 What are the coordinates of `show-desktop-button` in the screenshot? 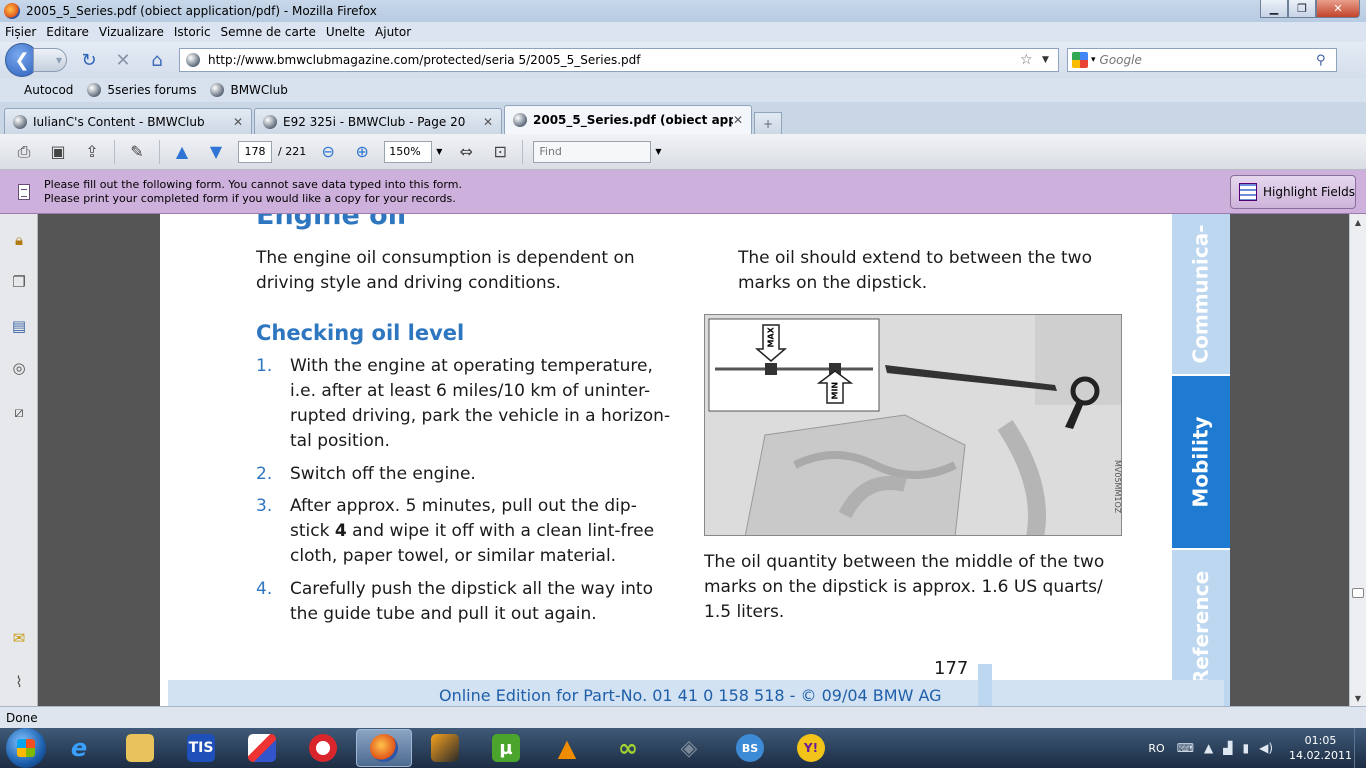 It's located at (1360, 748).